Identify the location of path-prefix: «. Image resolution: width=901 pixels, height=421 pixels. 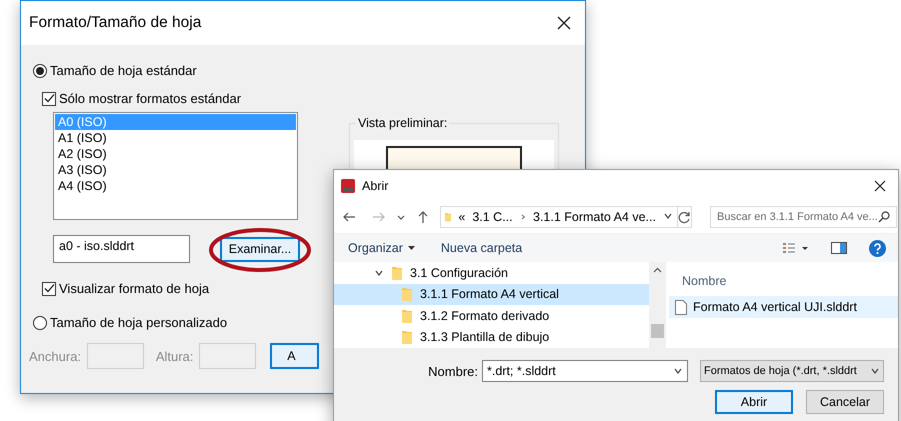
(462, 217).